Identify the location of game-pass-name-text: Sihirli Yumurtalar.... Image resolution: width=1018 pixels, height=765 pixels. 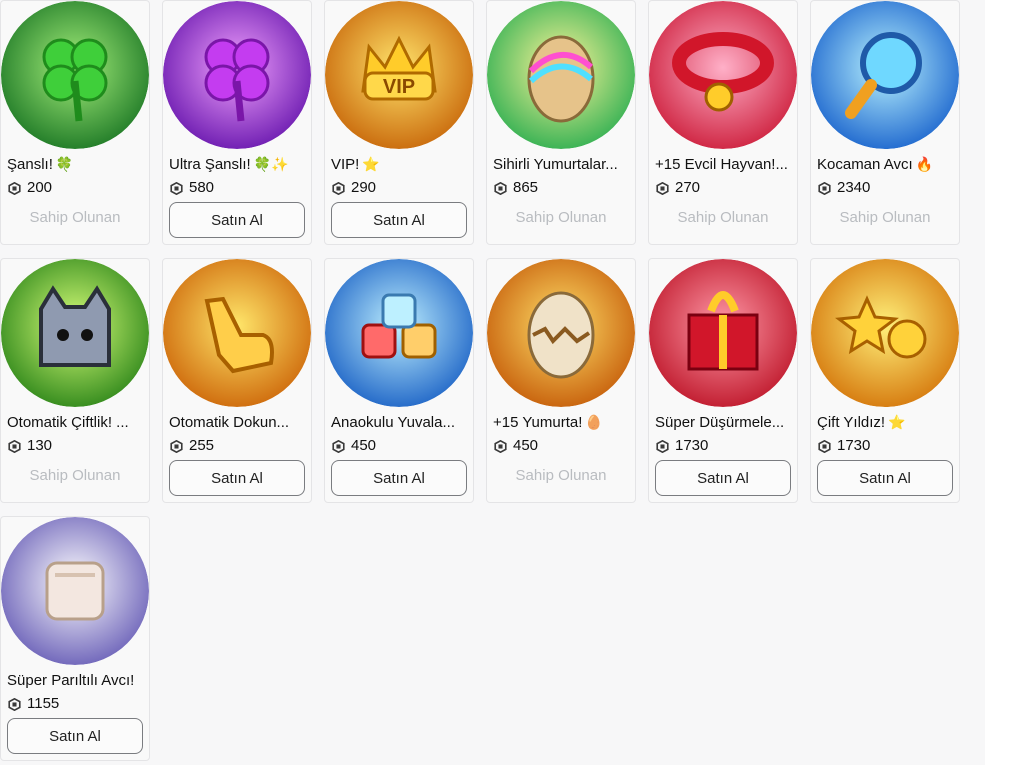
(555, 164).